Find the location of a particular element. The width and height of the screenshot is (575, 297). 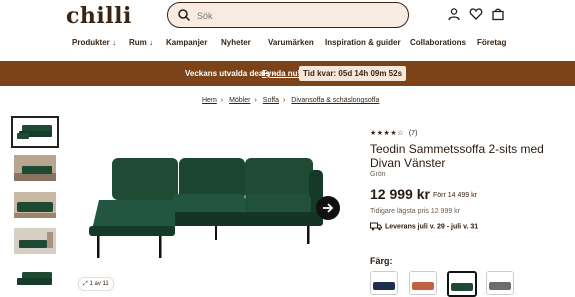

nav-item-varumarken: Varumärken is located at coordinates (291, 42).